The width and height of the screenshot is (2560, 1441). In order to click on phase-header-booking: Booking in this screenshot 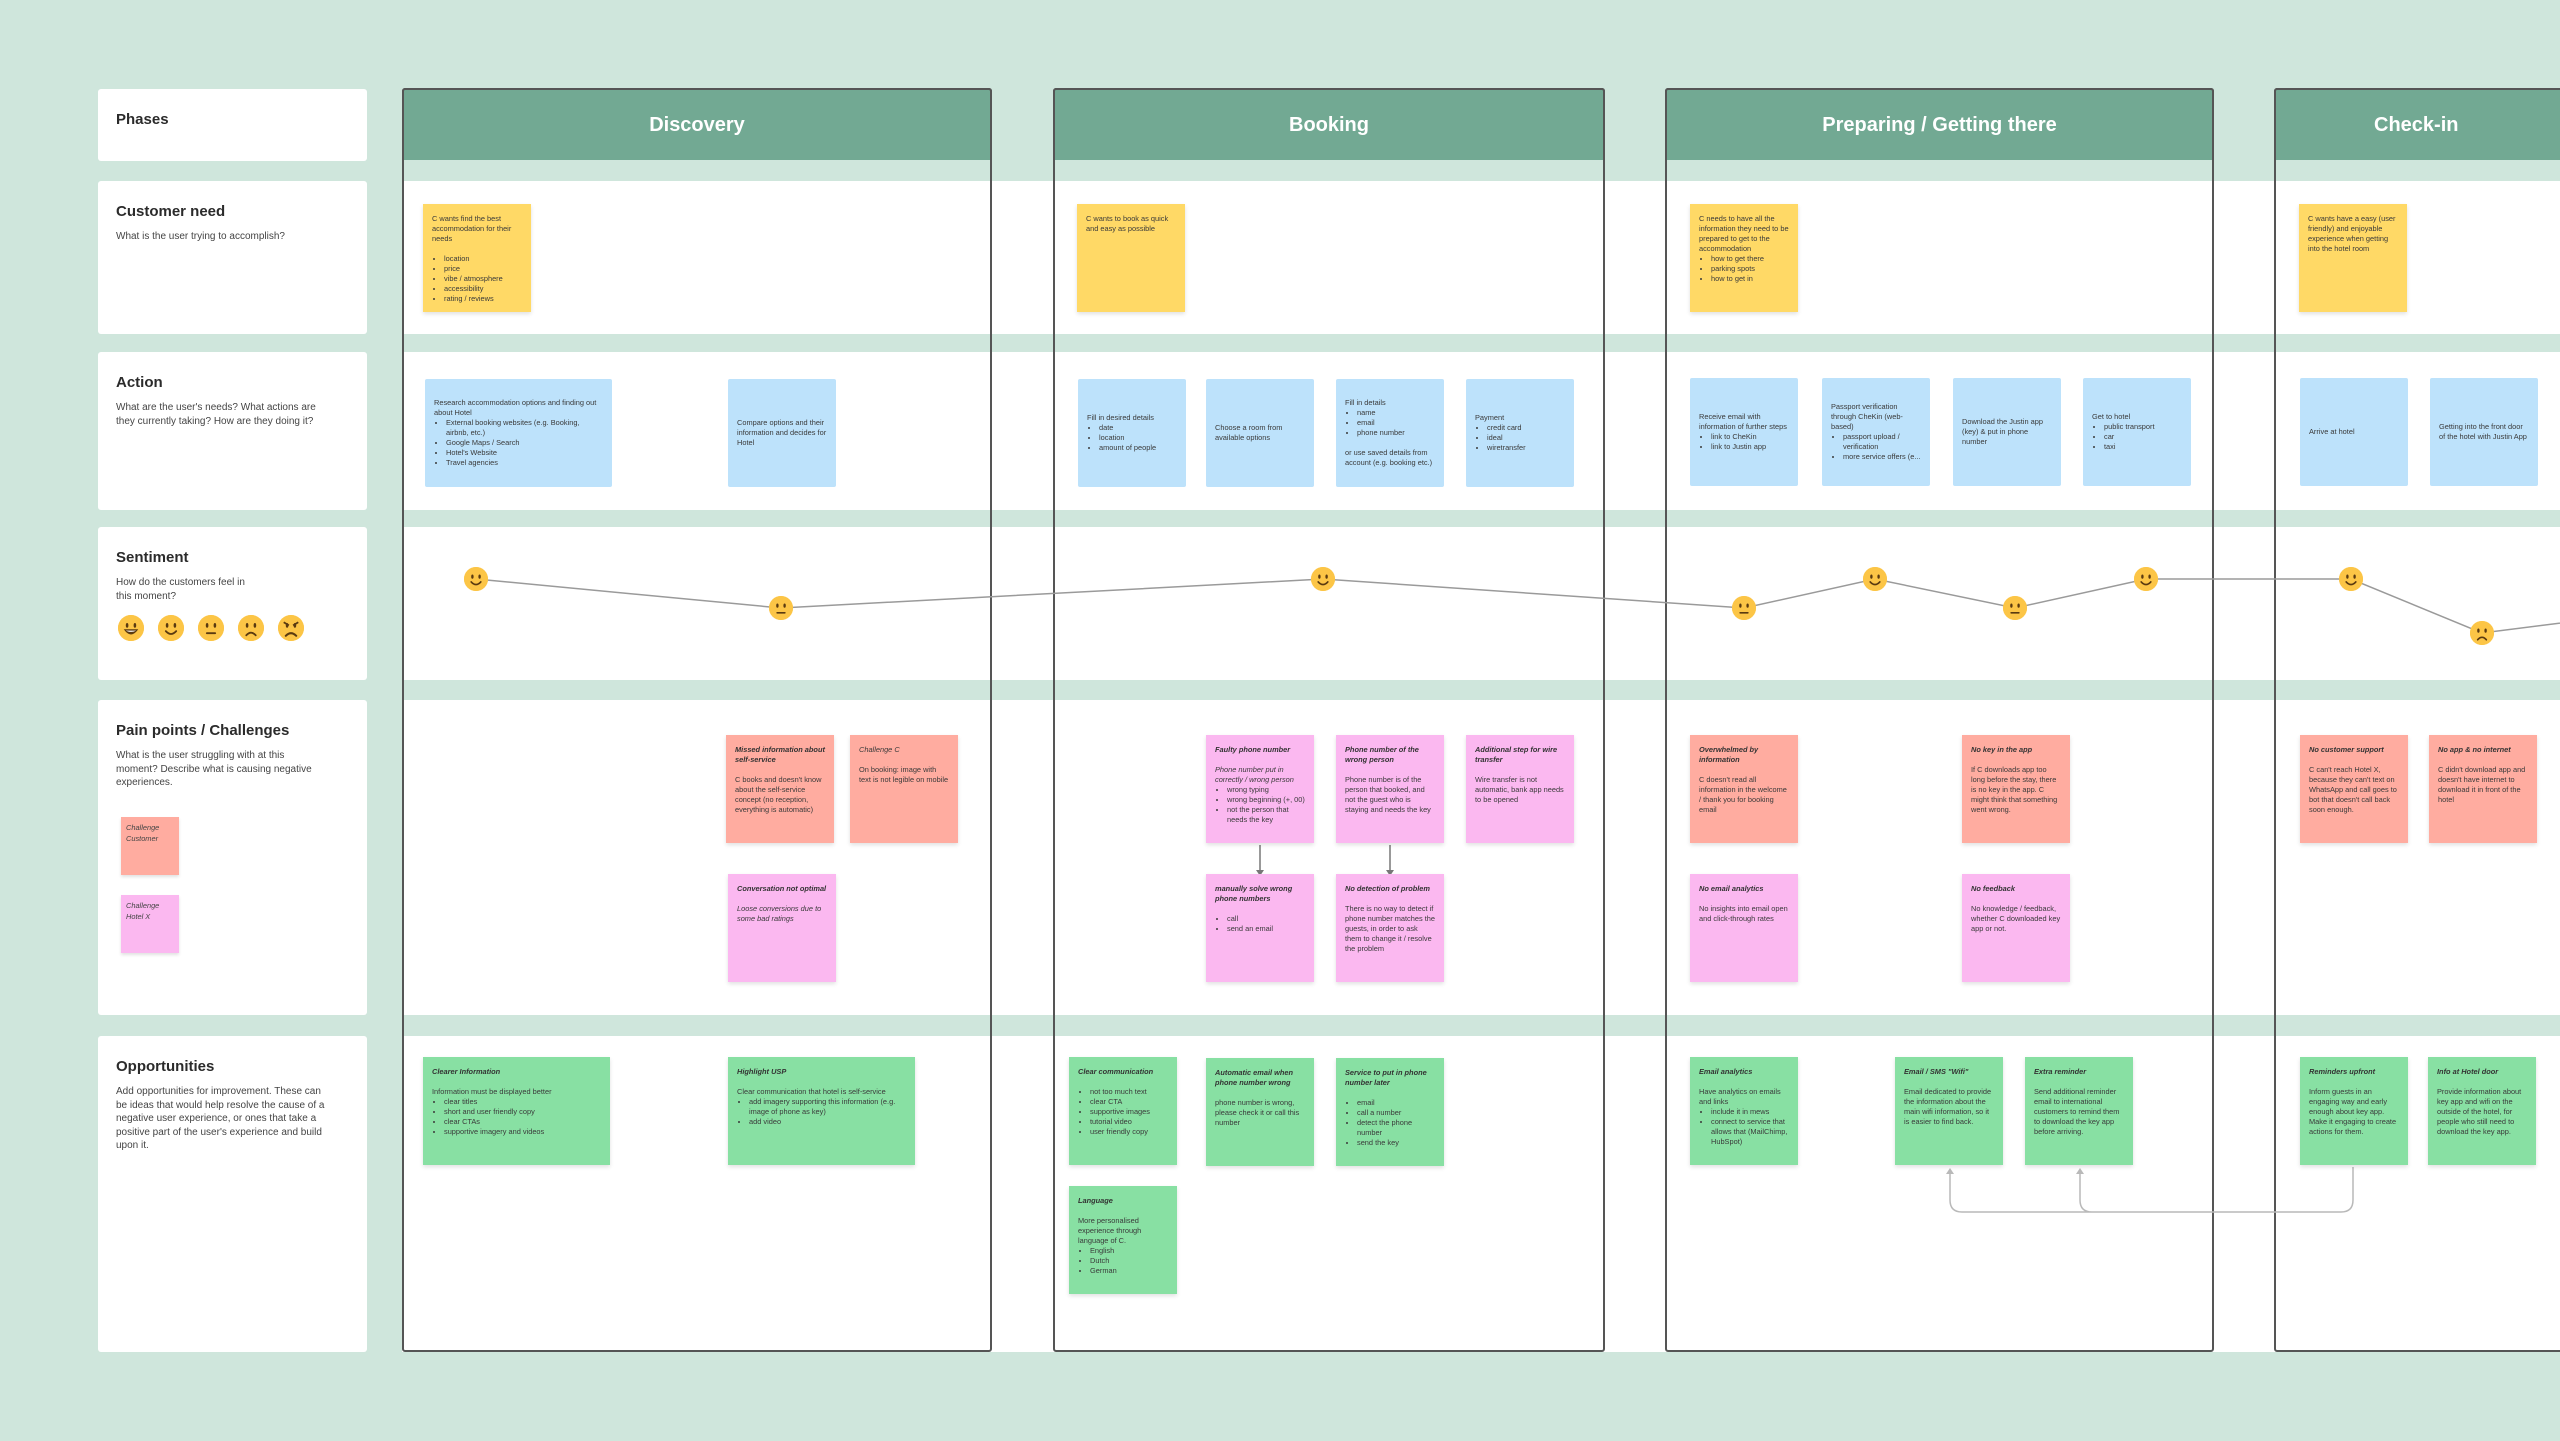, I will do `click(1329, 124)`.